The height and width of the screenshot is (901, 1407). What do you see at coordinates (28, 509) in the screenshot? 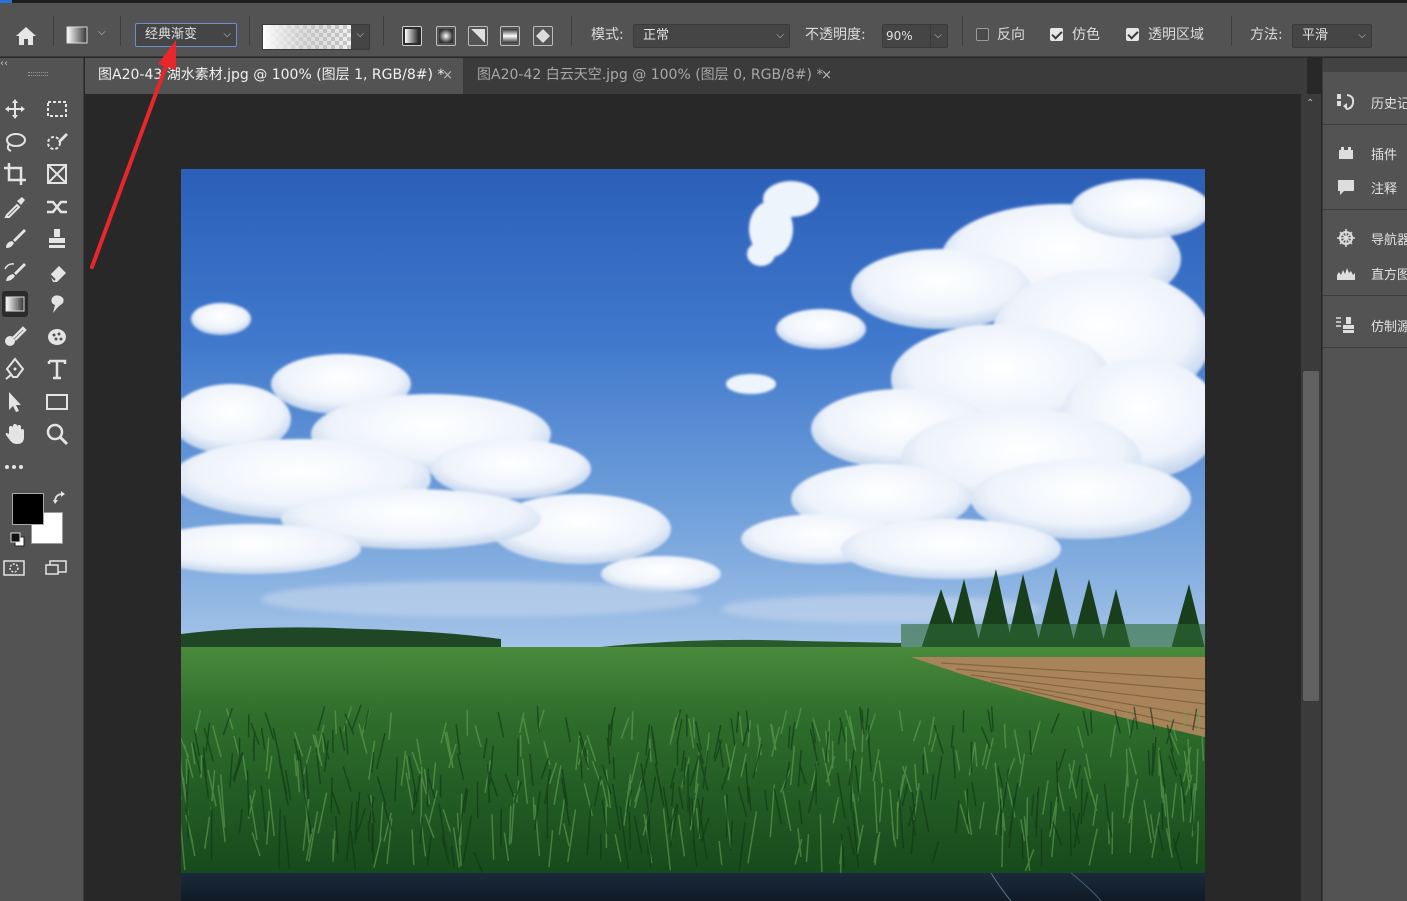
I see `foreground-color-swatch` at bounding box center [28, 509].